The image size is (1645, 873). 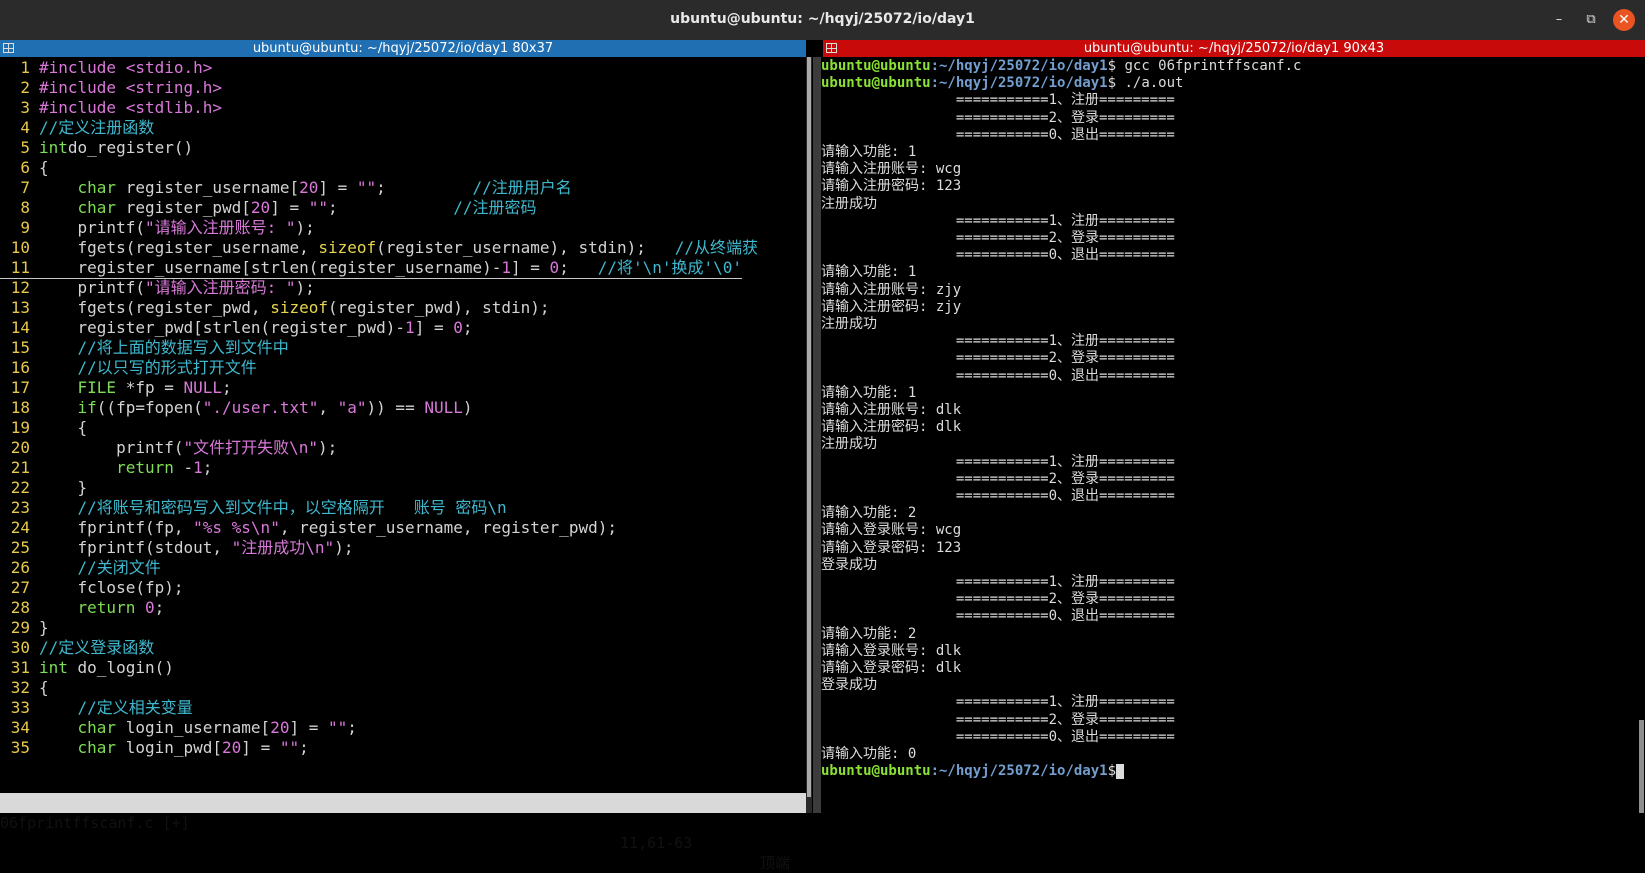 What do you see at coordinates (849, 203) in the screenshot?
I see `terminal-output-line: 注册成功` at bounding box center [849, 203].